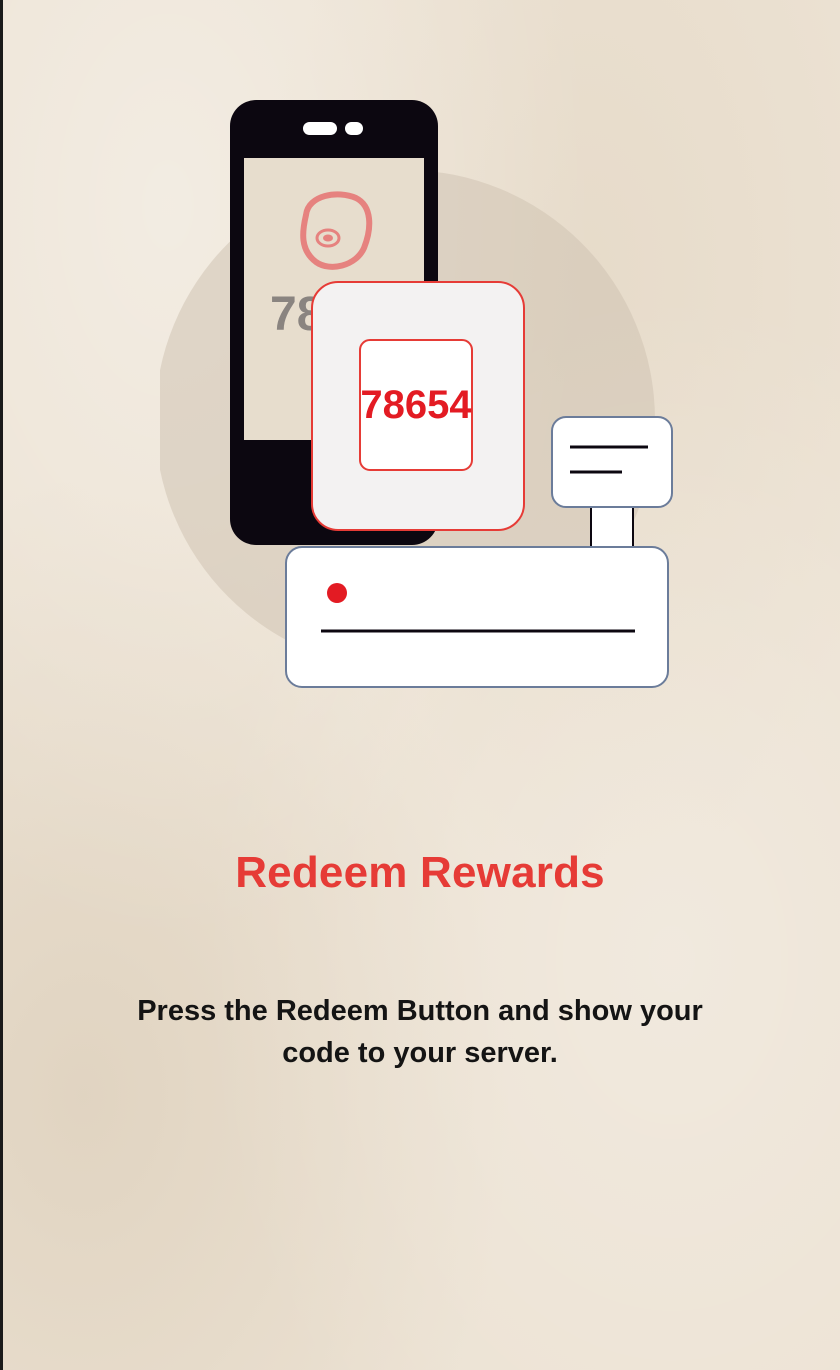  What do you see at coordinates (477, 617) in the screenshot?
I see `register-terminal-icon` at bounding box center [477, 617].